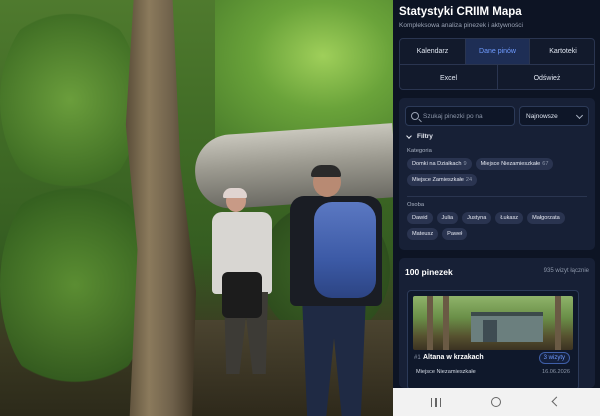  What do you see at coordinates (546, 218) in the screenshot?
I see `person-chip: Małgorzata` at bounding box center [546, 218].